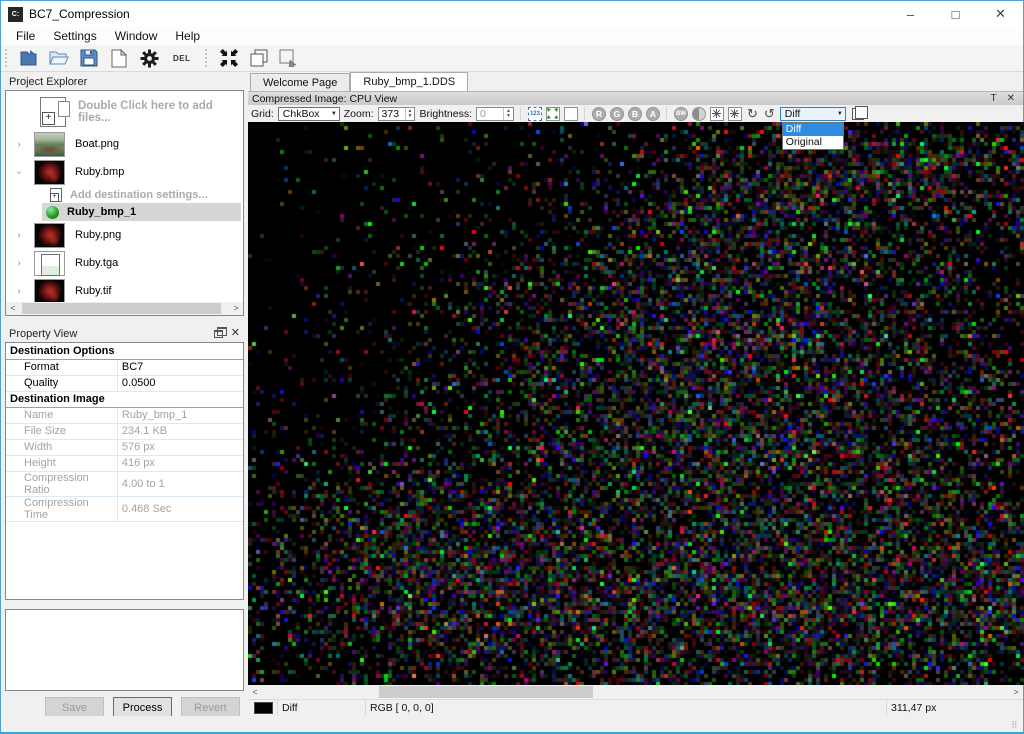 The image size is (1024, 734). What do you see at coordinates (910, 14) in the screenshot?
I see `minimize-button: –` at bounding box center [910, 14].